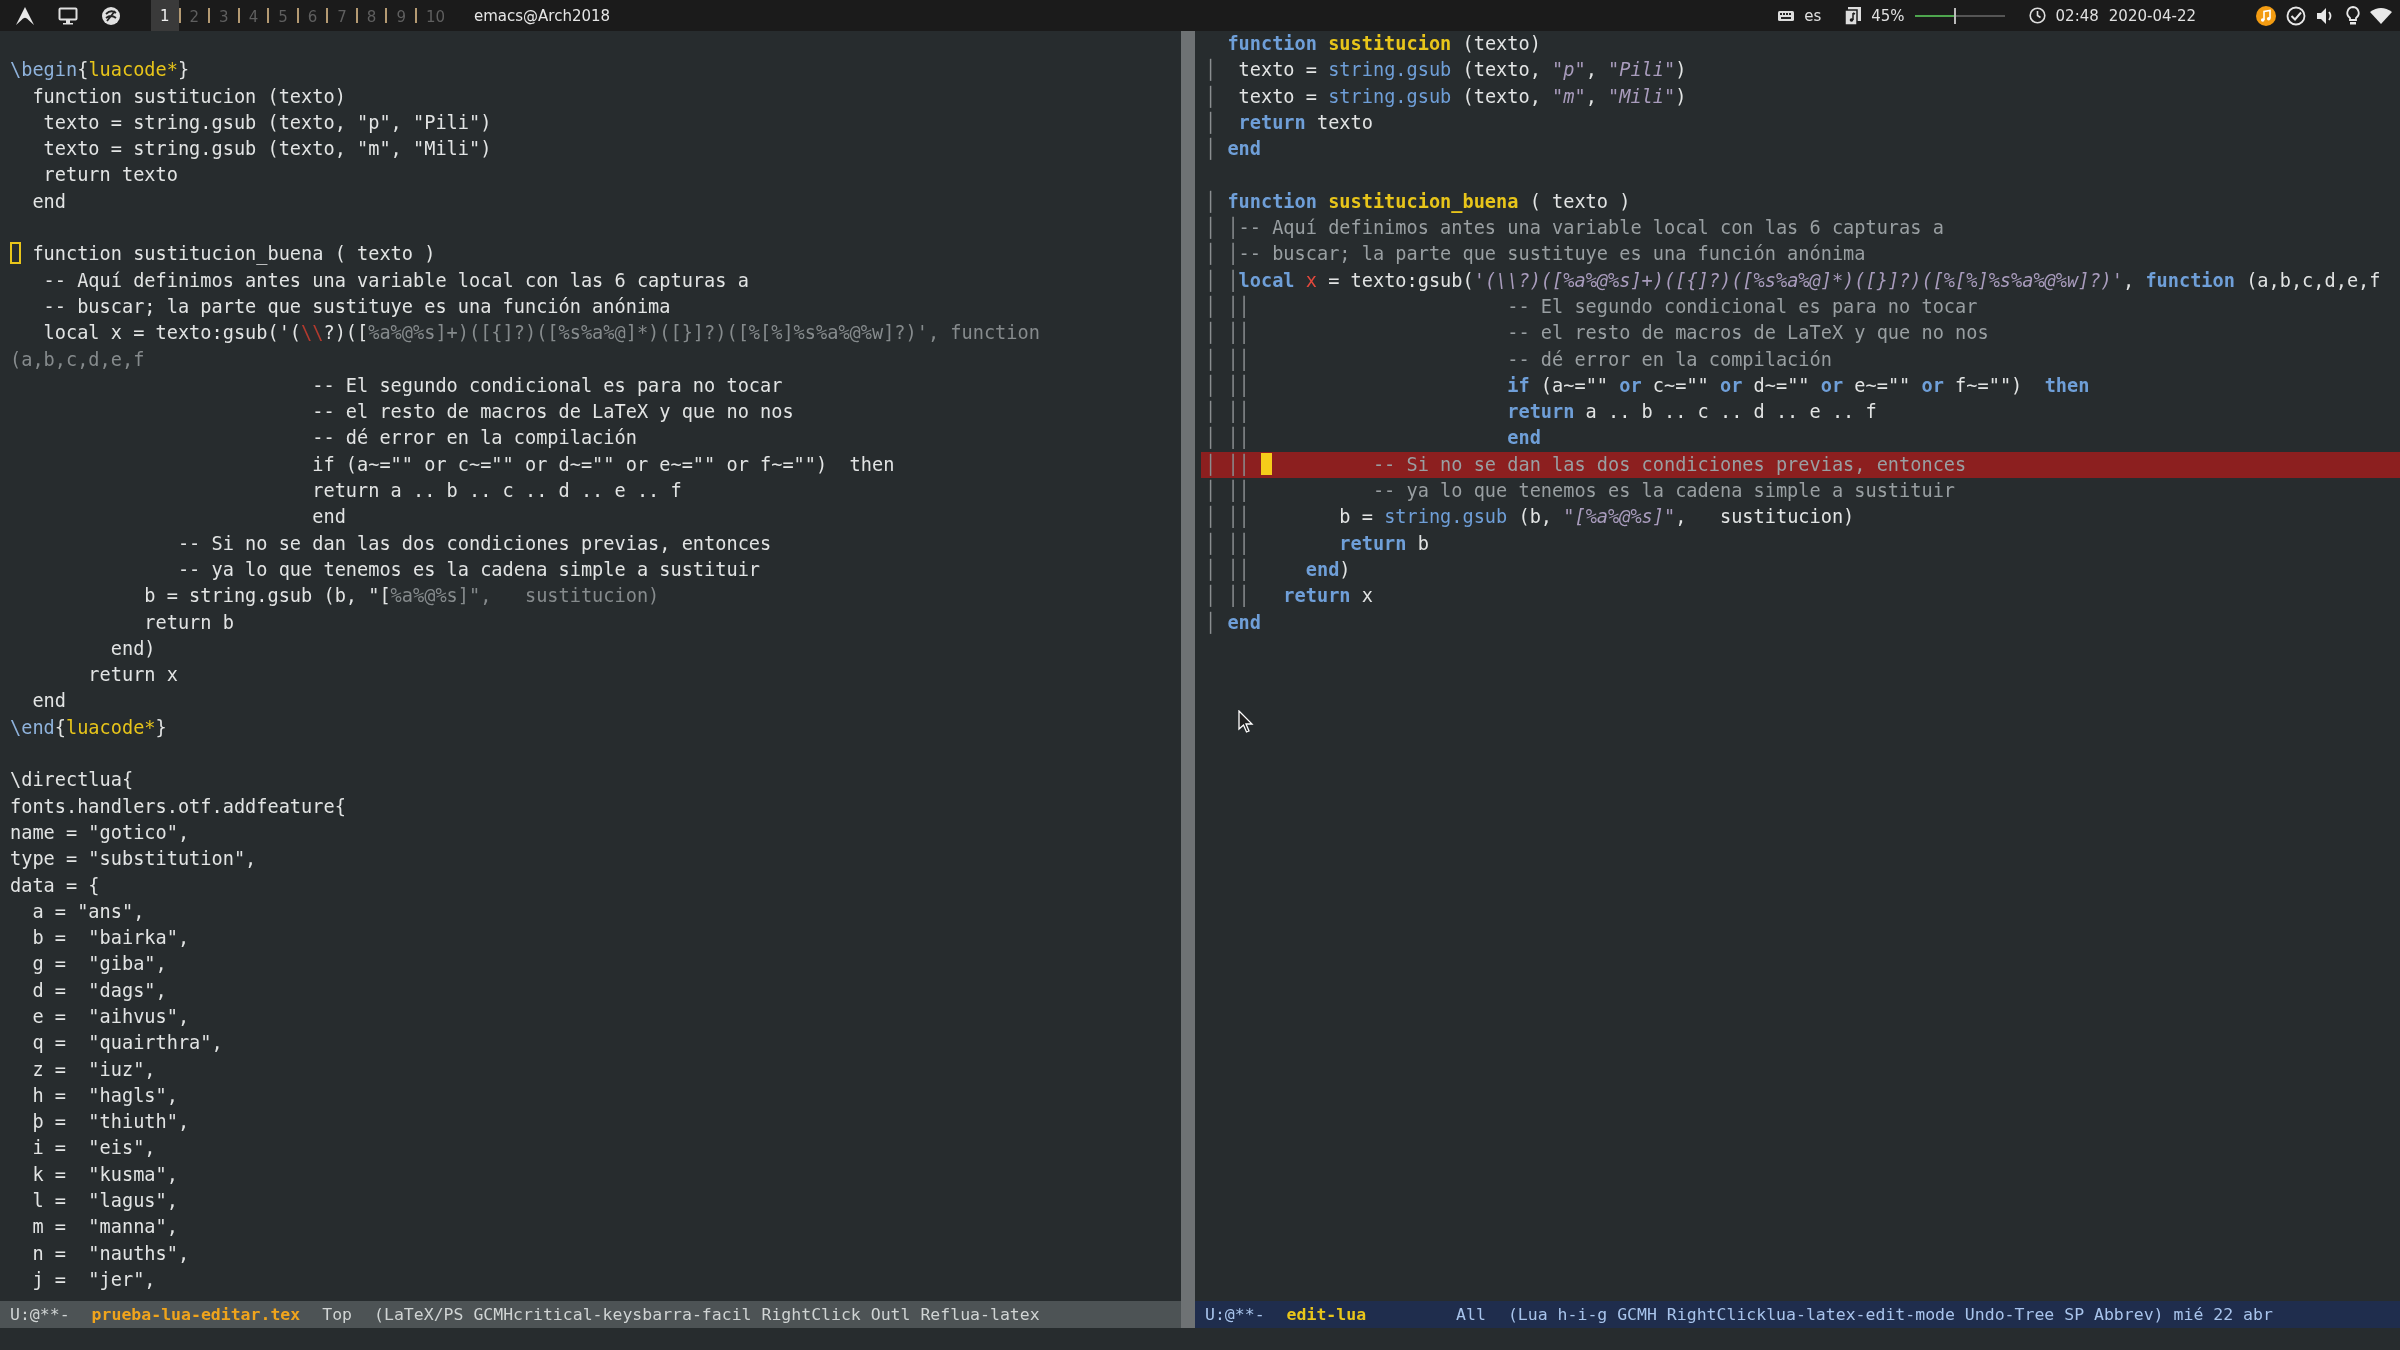  What do you see at coordinates (1373, 438) in the screenshot?
I see `code-line: │ ││ end` at bounding box center [1373, 438].